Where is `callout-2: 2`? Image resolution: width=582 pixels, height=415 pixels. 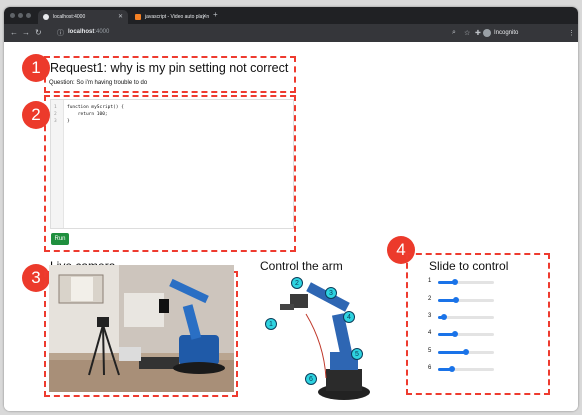
callout-2: 2 is located at coordinates (36, 115).